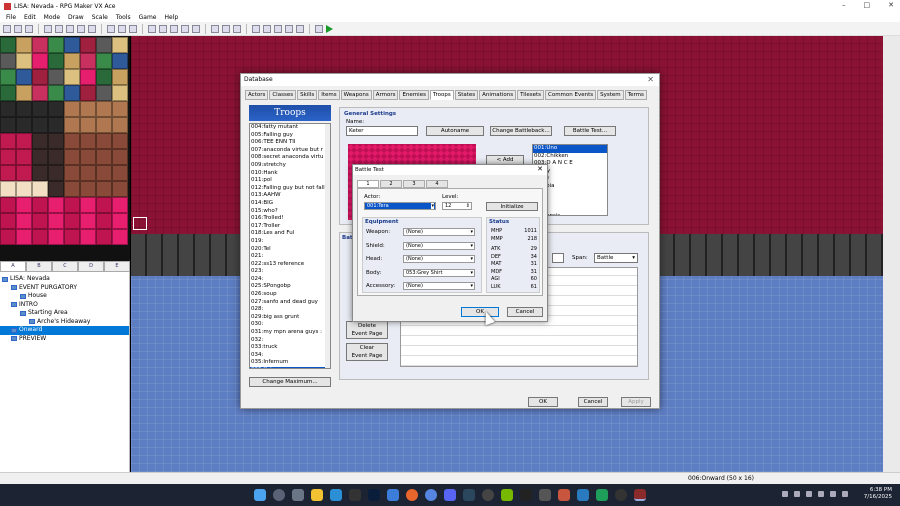 Image resolution: width=900 pixels, height=506 pixels. What do you see at coordinates (290, 272) in the screenshot?
I see `troop-list-item: 023:` at bounding box center [290, 272].